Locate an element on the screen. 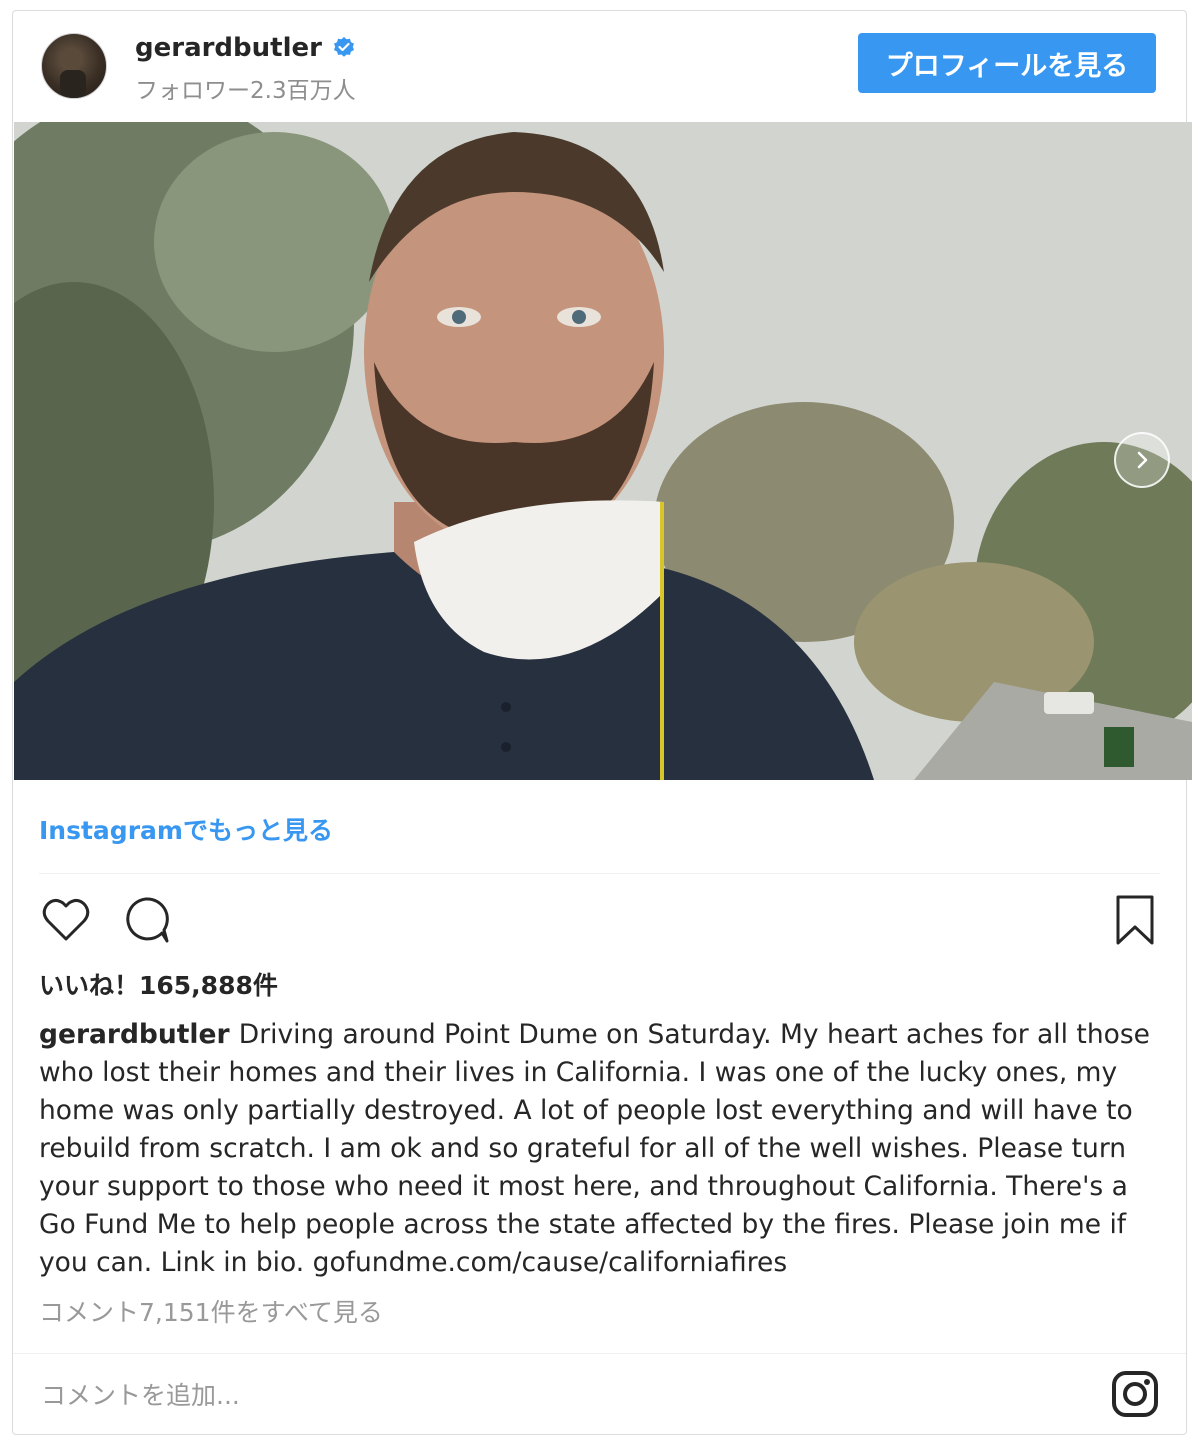 This screenshot has height=1445, width=1200. bookmark-icon is located at coordinates (1135, 920).